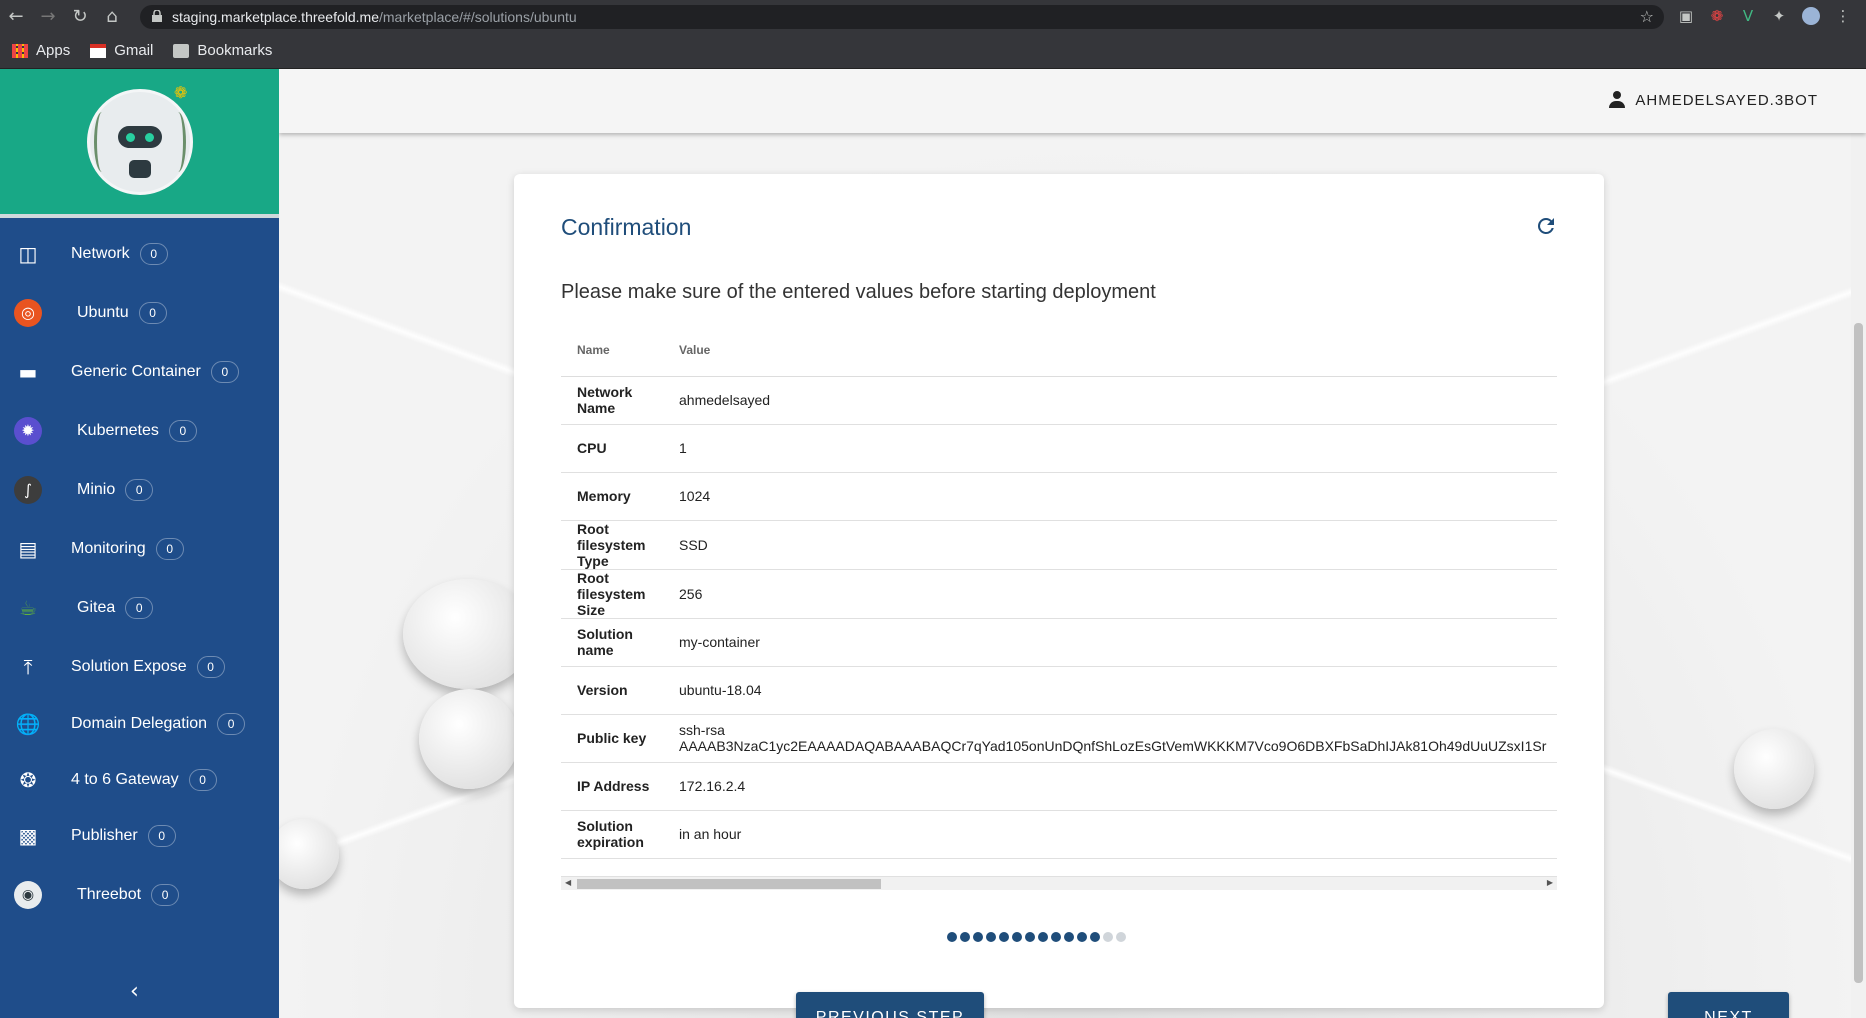 The image size is (1866, 1018). Describe the element at coordinates (1110, 496) in the screenshot. I see `row-value: 1024` at that location.